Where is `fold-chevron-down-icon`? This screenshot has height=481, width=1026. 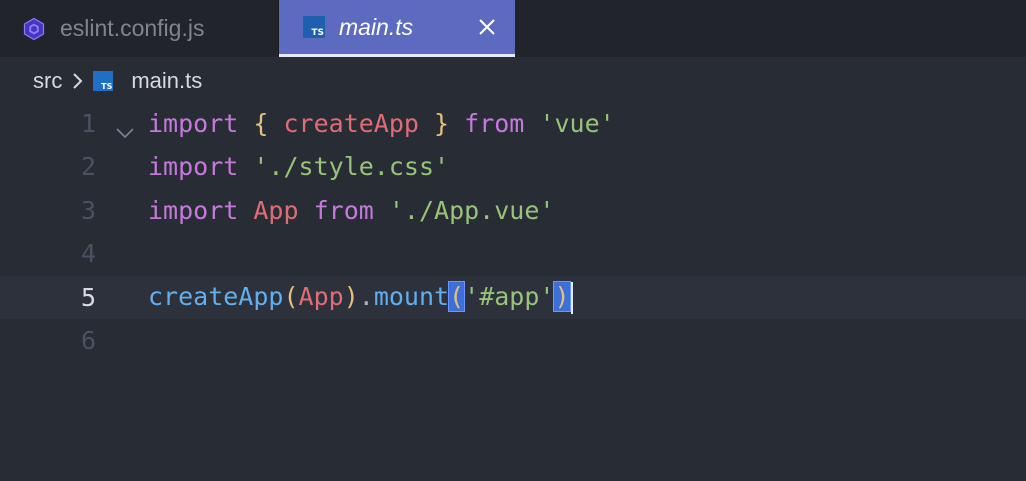 fold-chevron-down-icon is located at coordinates (125, 127).